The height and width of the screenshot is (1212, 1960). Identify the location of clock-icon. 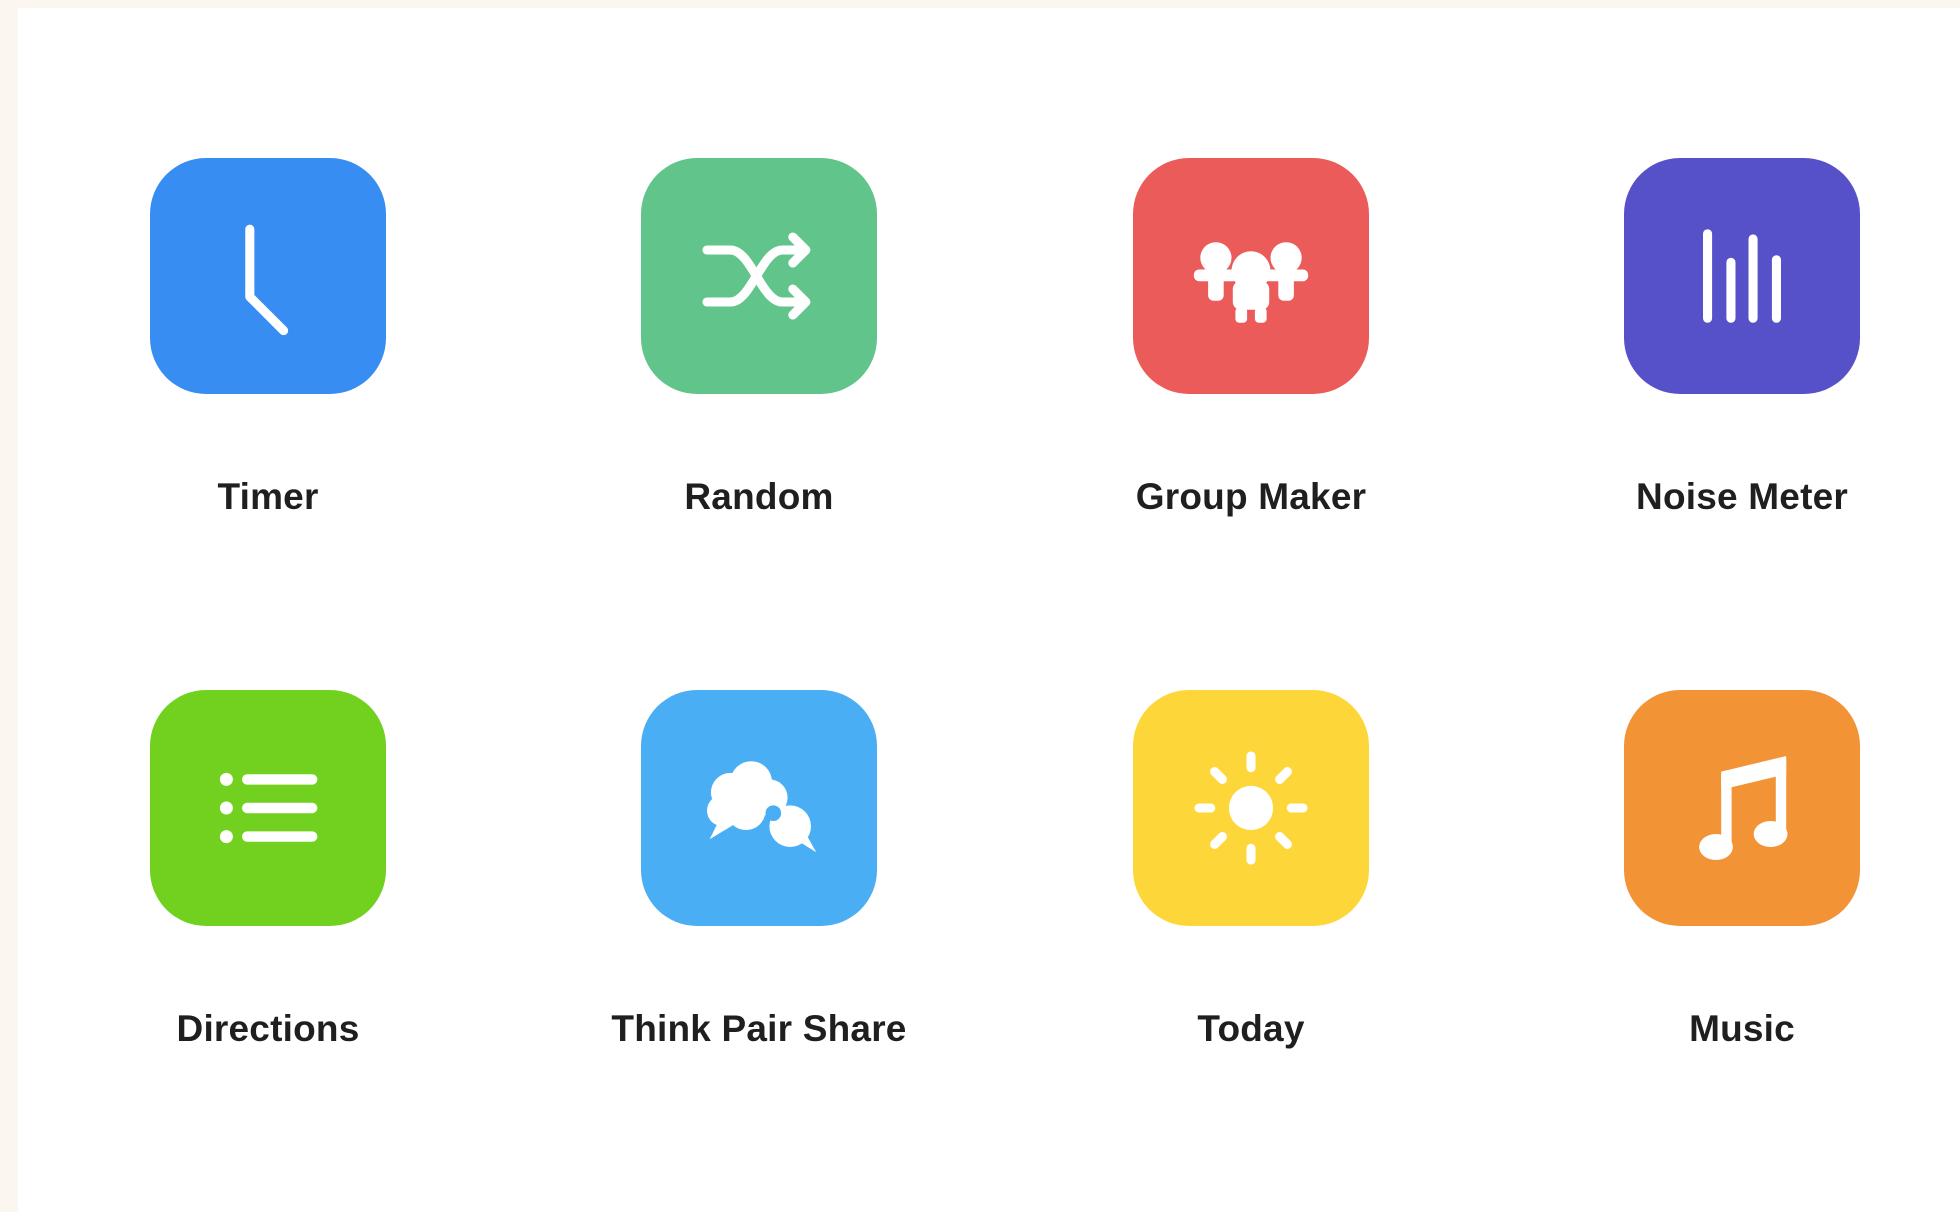
(267, 280).